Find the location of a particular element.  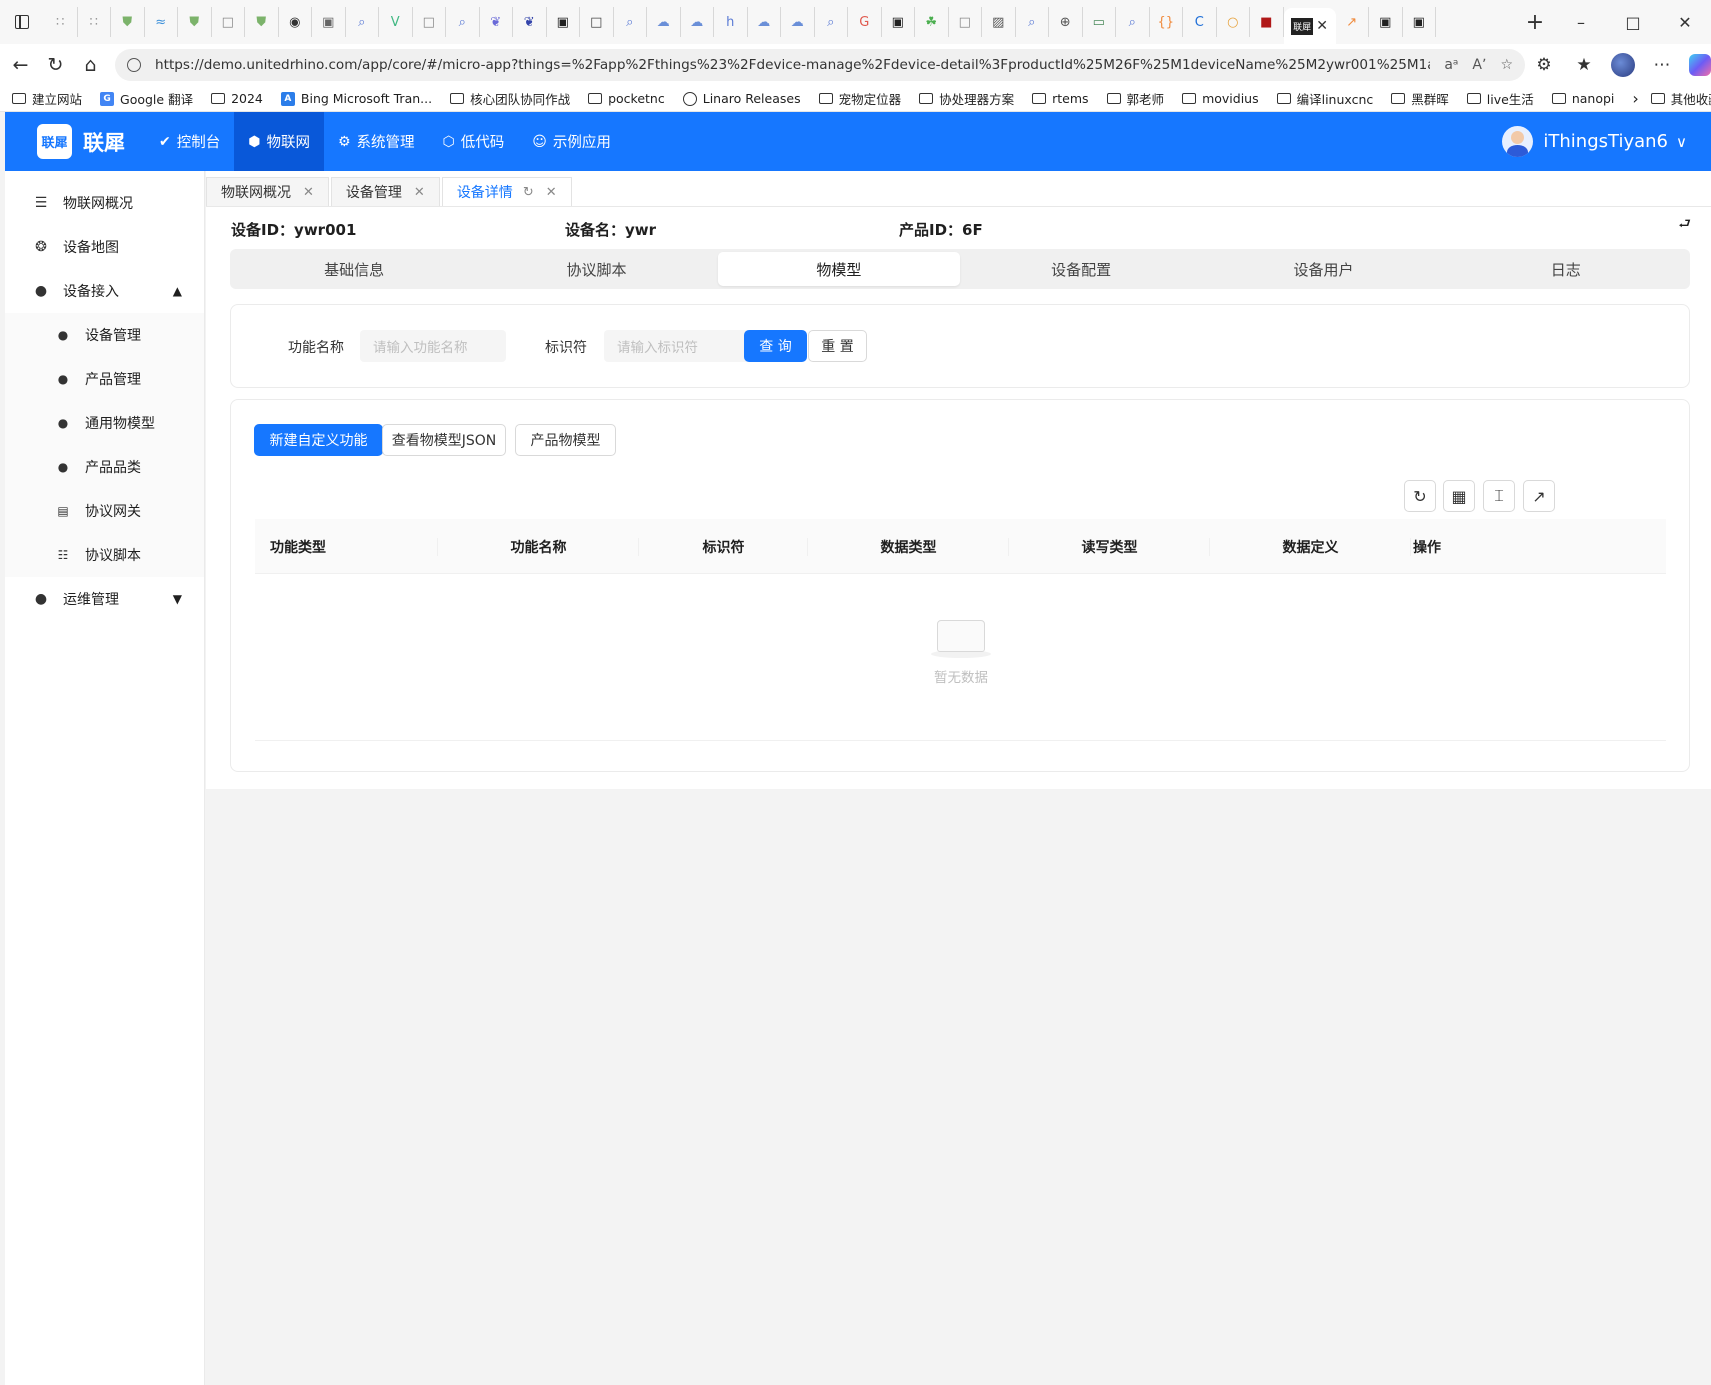

detail-tab: 设备用户 is located at coordinates (1323, 269).